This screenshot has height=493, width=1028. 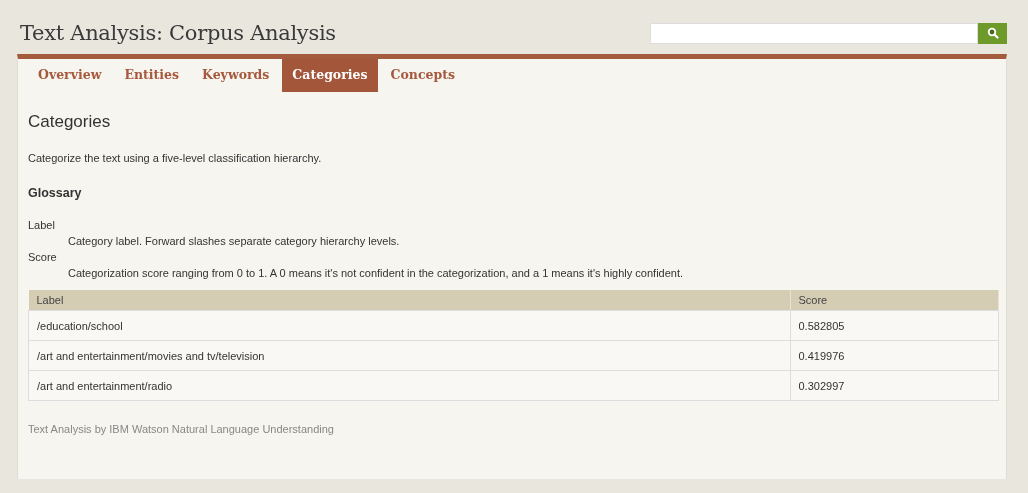 What do you see at coordinates (55, 193) in the screenshot?
I see `glossary-heading: Glossary` at bounding box center [55, 193].